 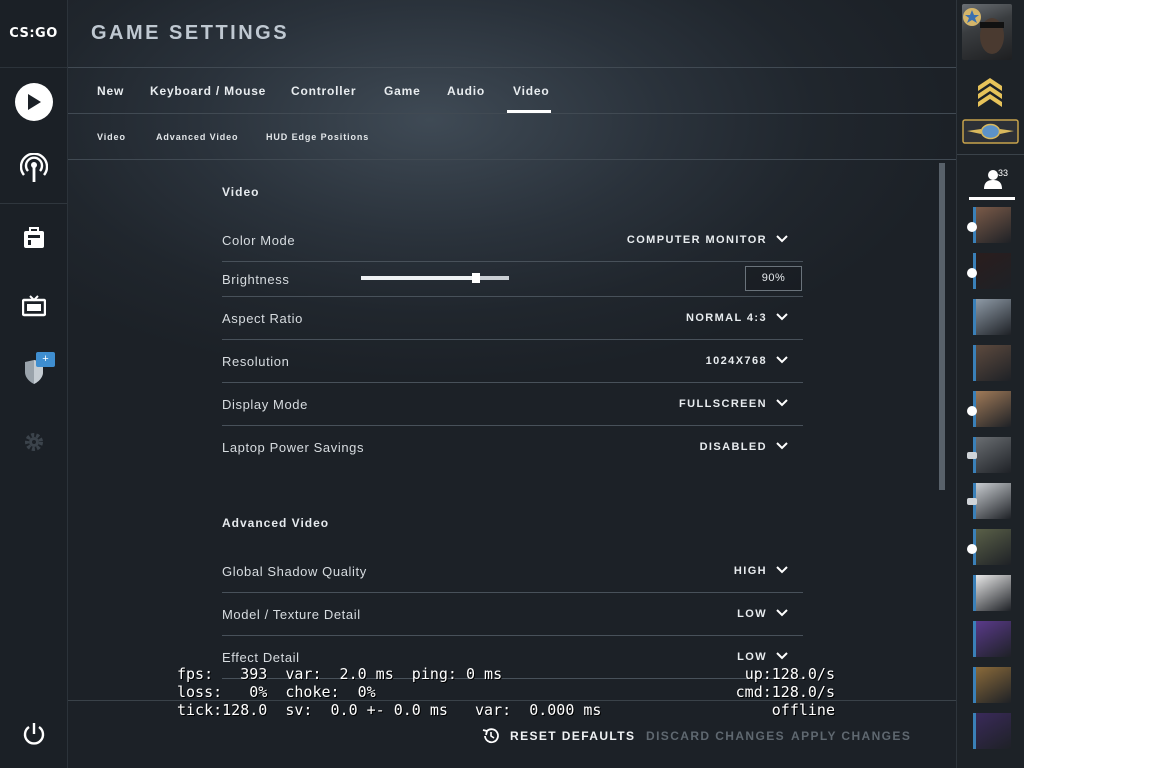 What do you see at coordinates (259, 240) in the screenshot?
I see `color-mode-label: Color Mode` at bounding box center [259, 240].